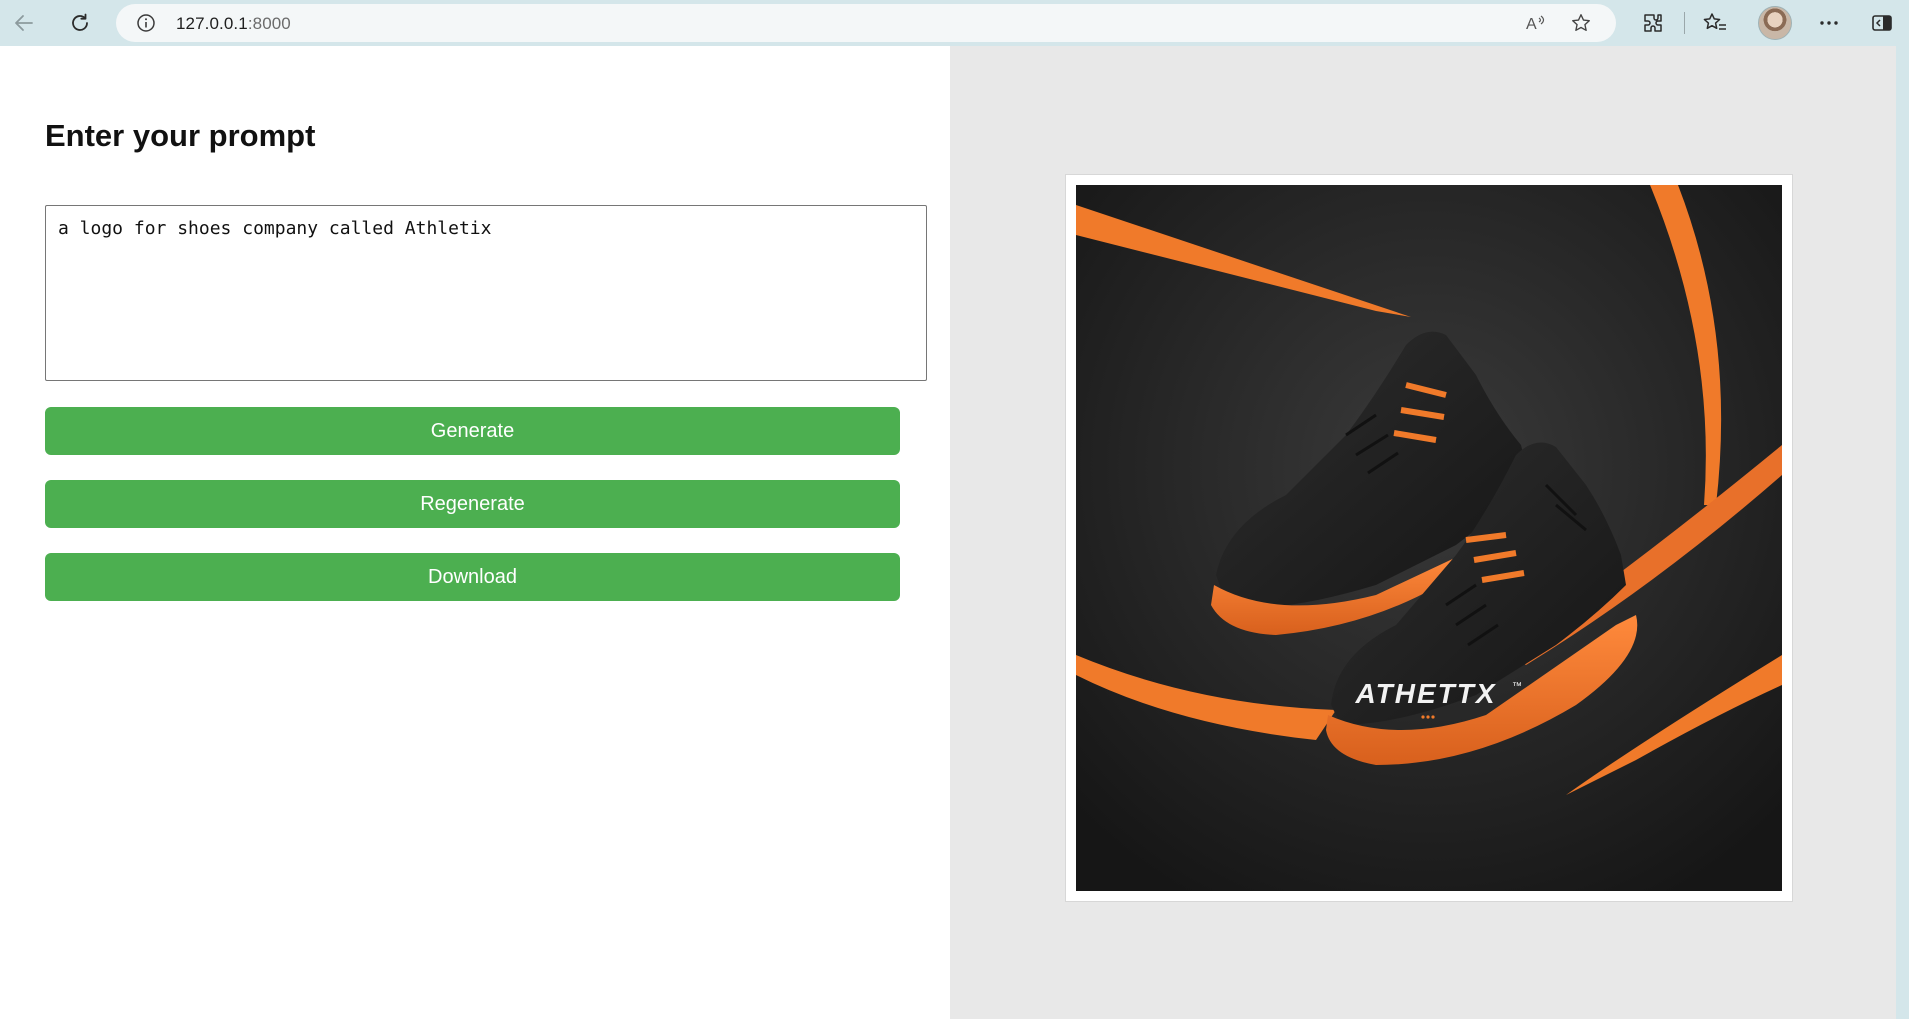  Describe the element at coordinates (1425, 693) in the screenshot. I see `brand-wordmark: ATHETTX` at that location.